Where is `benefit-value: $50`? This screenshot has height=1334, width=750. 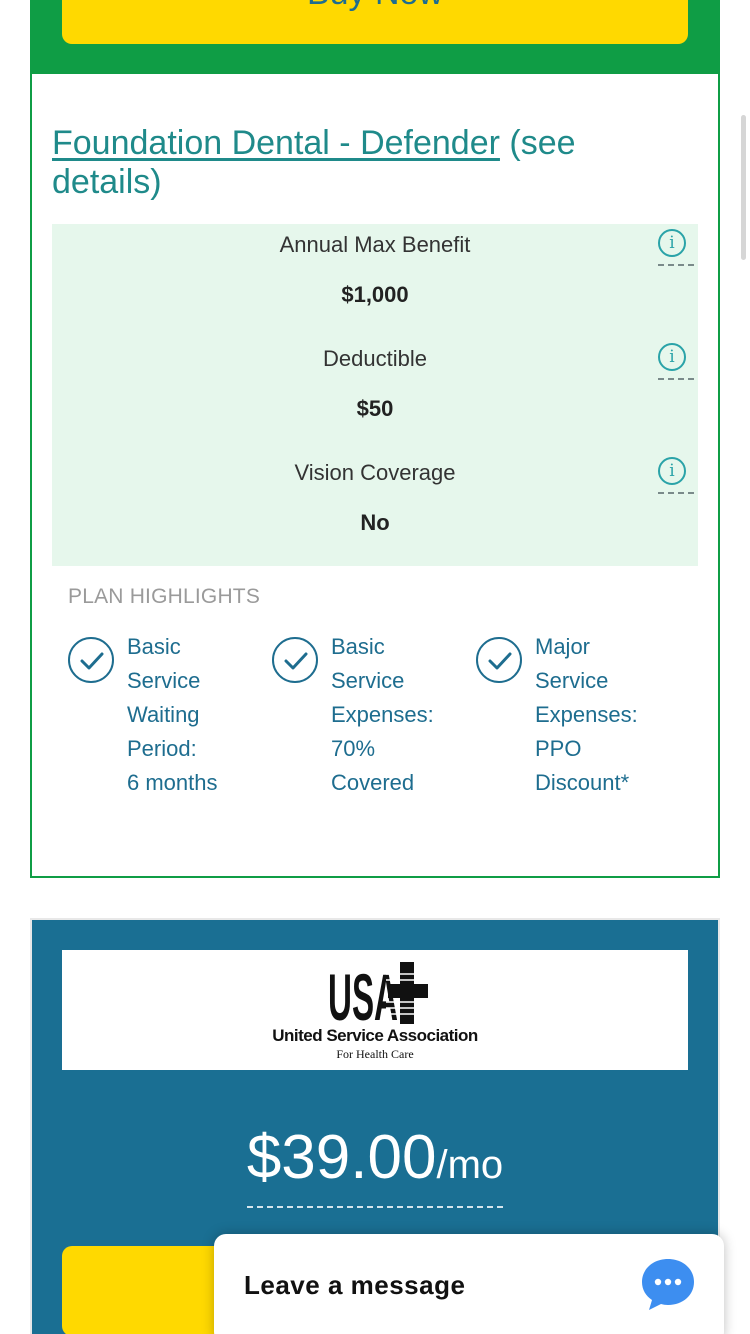
benefit-value: $50 is located at coordinates (375, 408).